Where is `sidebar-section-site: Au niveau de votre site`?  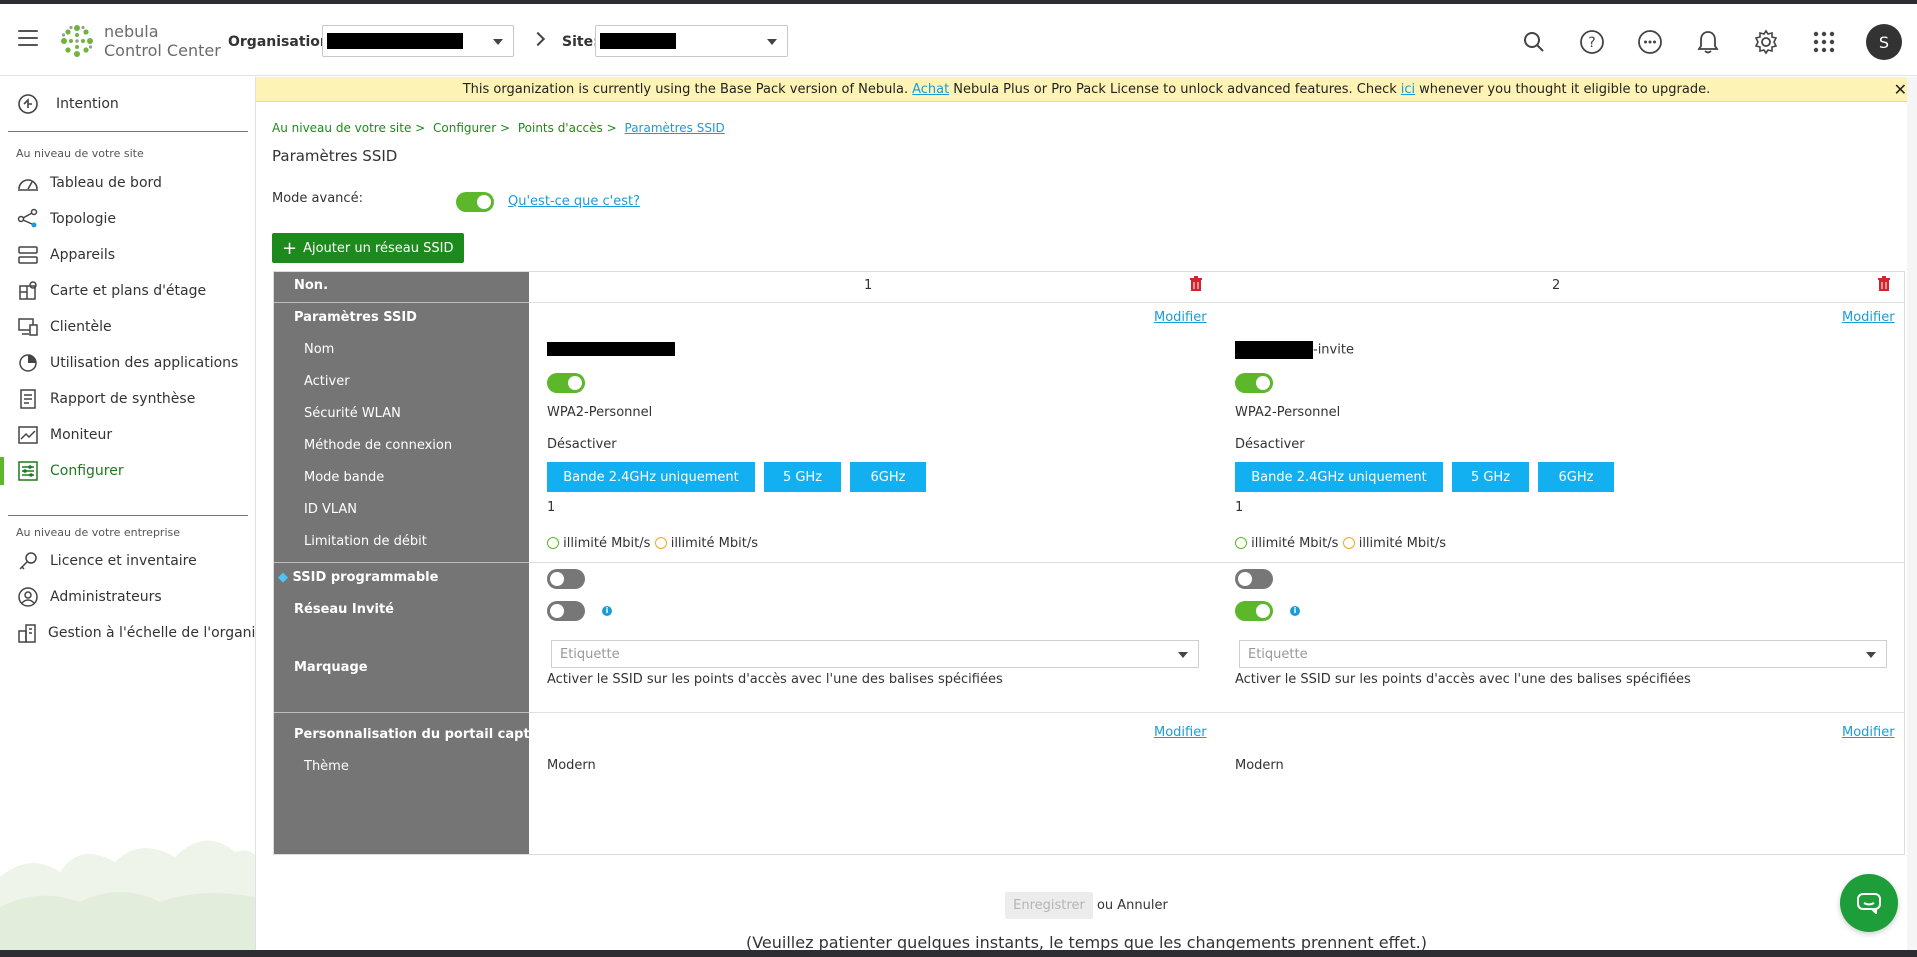
sidebar-section-site: Au niveau de votre site is located at coordinates (80, 153).